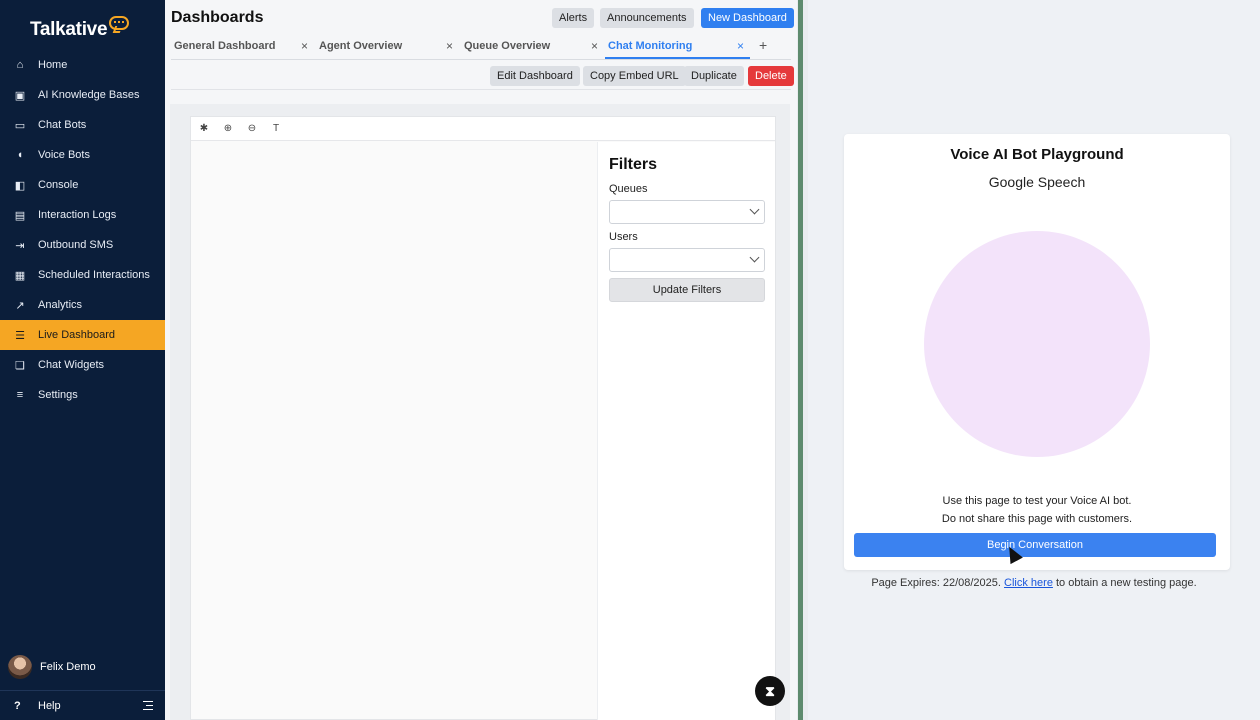 The width and height of the screenshot is (1260, 720). What do you see at coordinates (633, 164) in the screenshot?
I see `filters-title: Filters` at bounding box center [633, 164].